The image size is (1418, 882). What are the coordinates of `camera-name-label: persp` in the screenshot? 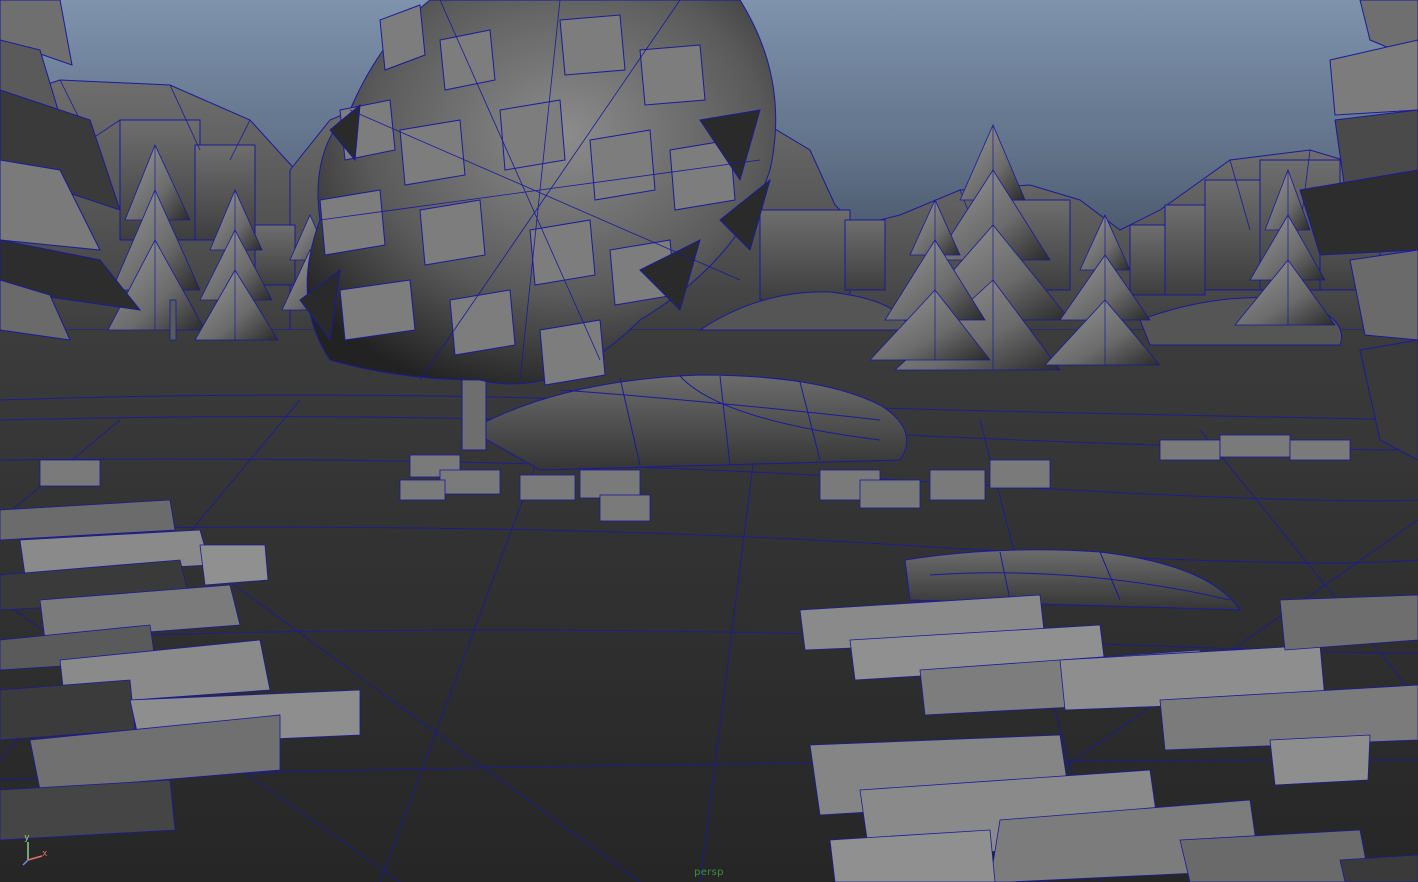 It's located at (709, 872).